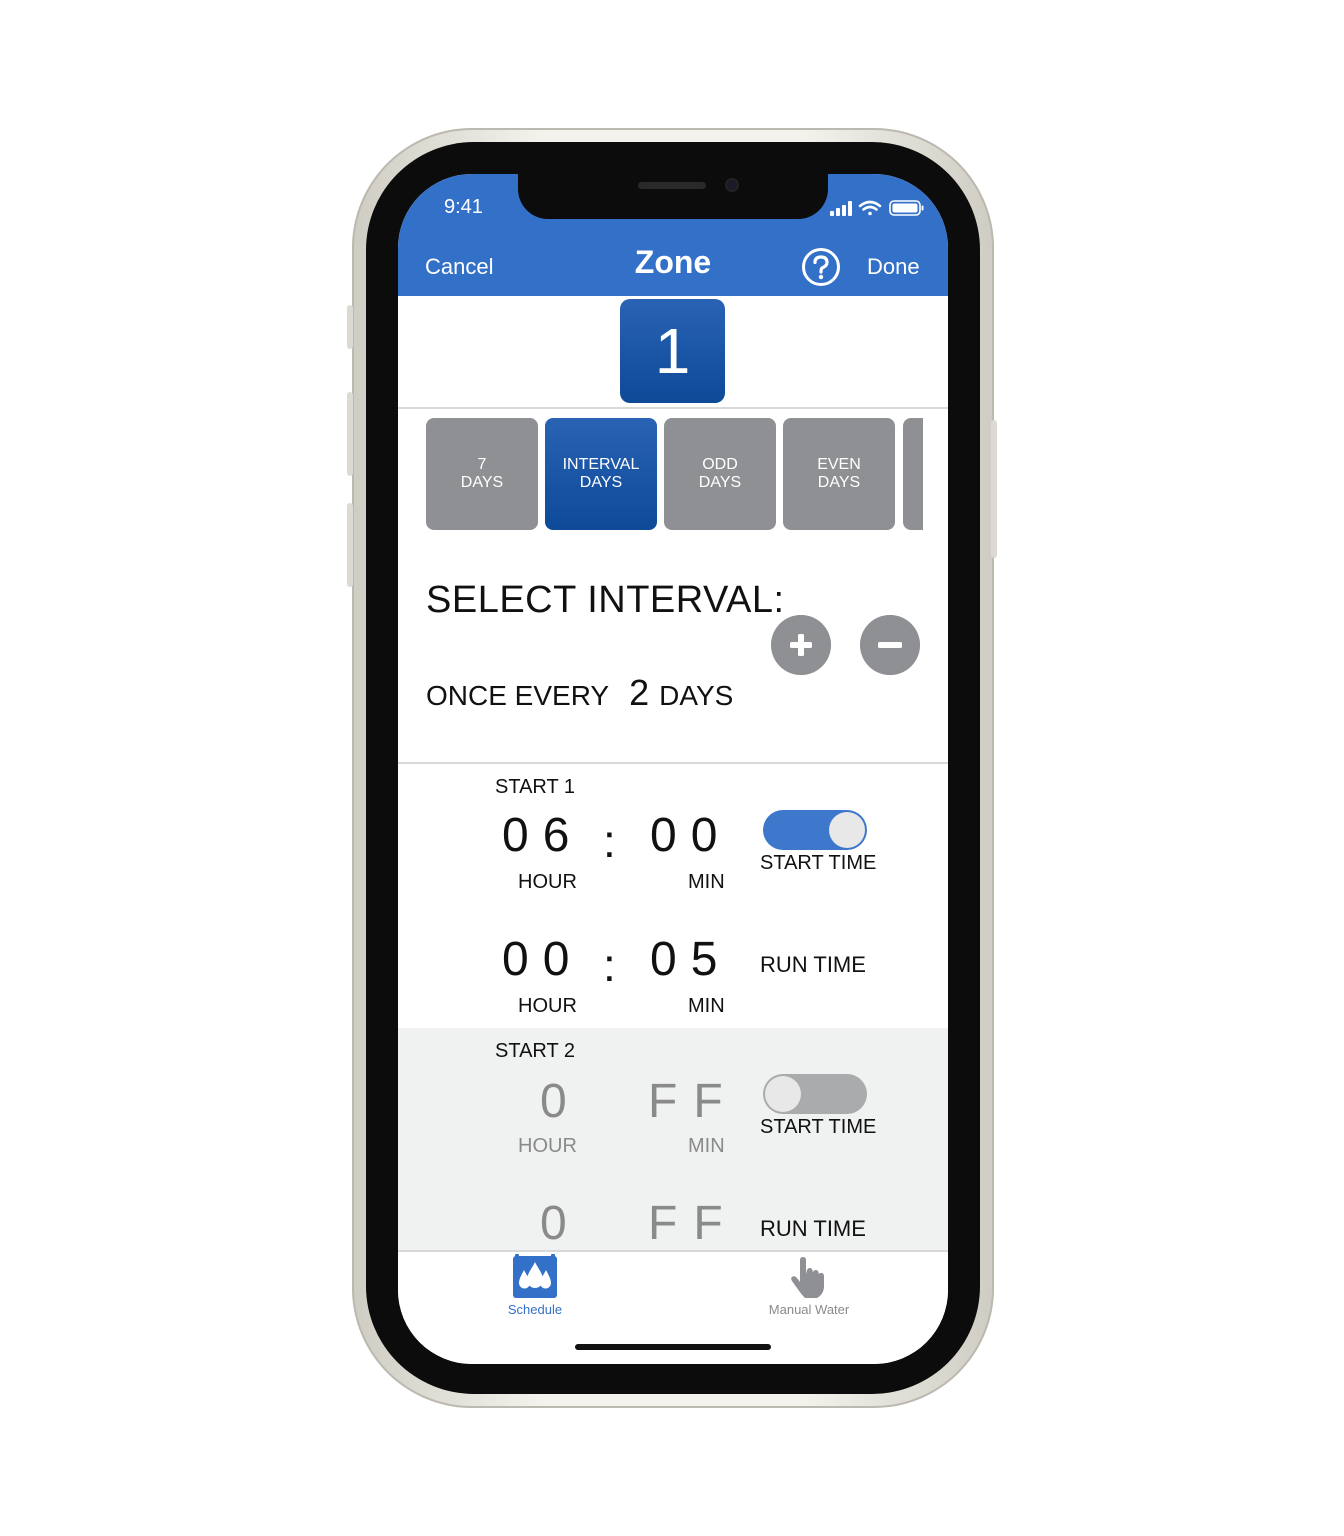 Image resolution: width=1344 pixels, height=1536 pixels. What do you see at coordinates (518, 695) in the screenshot?
I see `interval-prefix: ONCE EVERY` at bounding box center [518, 695].